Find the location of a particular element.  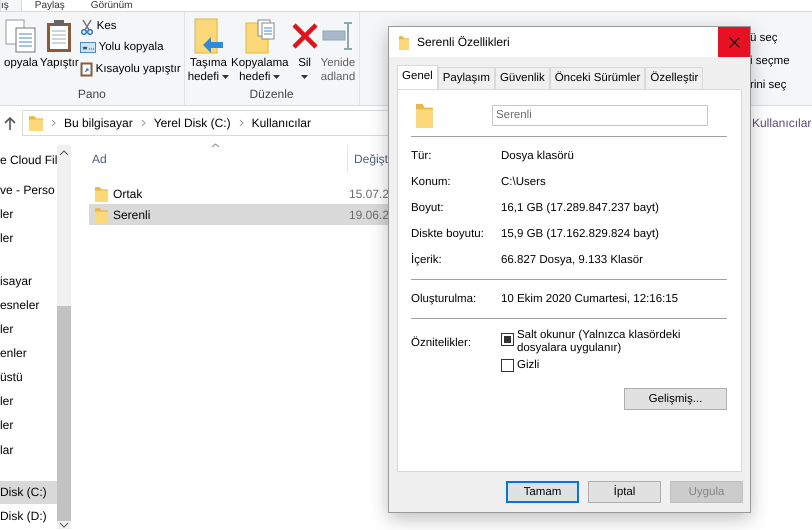

search-field: Kullanıcılar is located at coordinates (782, 123).